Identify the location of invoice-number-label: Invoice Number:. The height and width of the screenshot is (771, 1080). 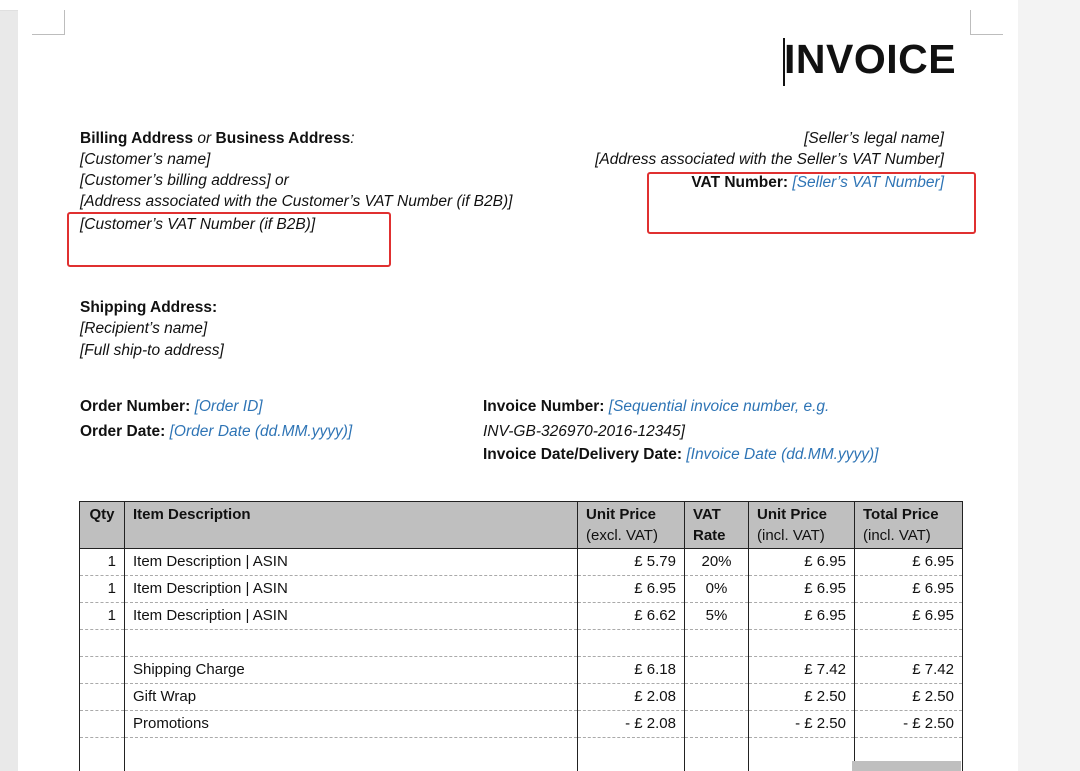
(544, 406).